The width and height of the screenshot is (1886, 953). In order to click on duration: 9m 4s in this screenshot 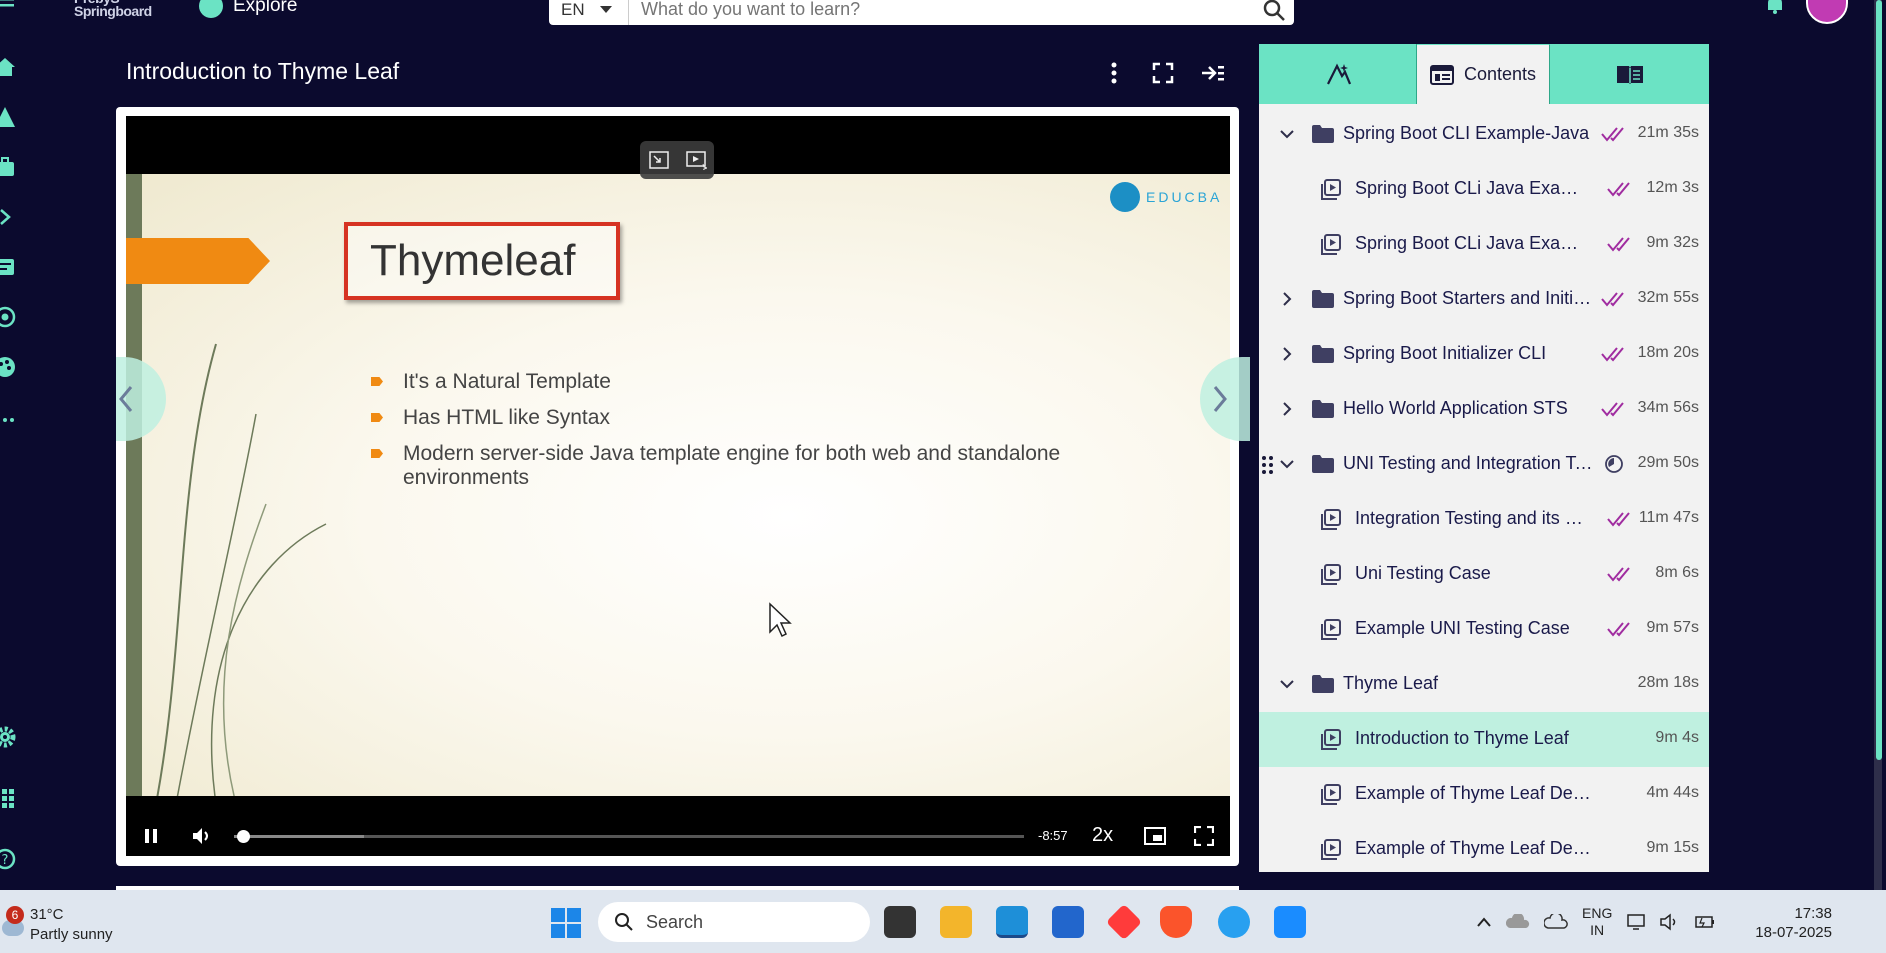, I will do `click(1677, 737)`.